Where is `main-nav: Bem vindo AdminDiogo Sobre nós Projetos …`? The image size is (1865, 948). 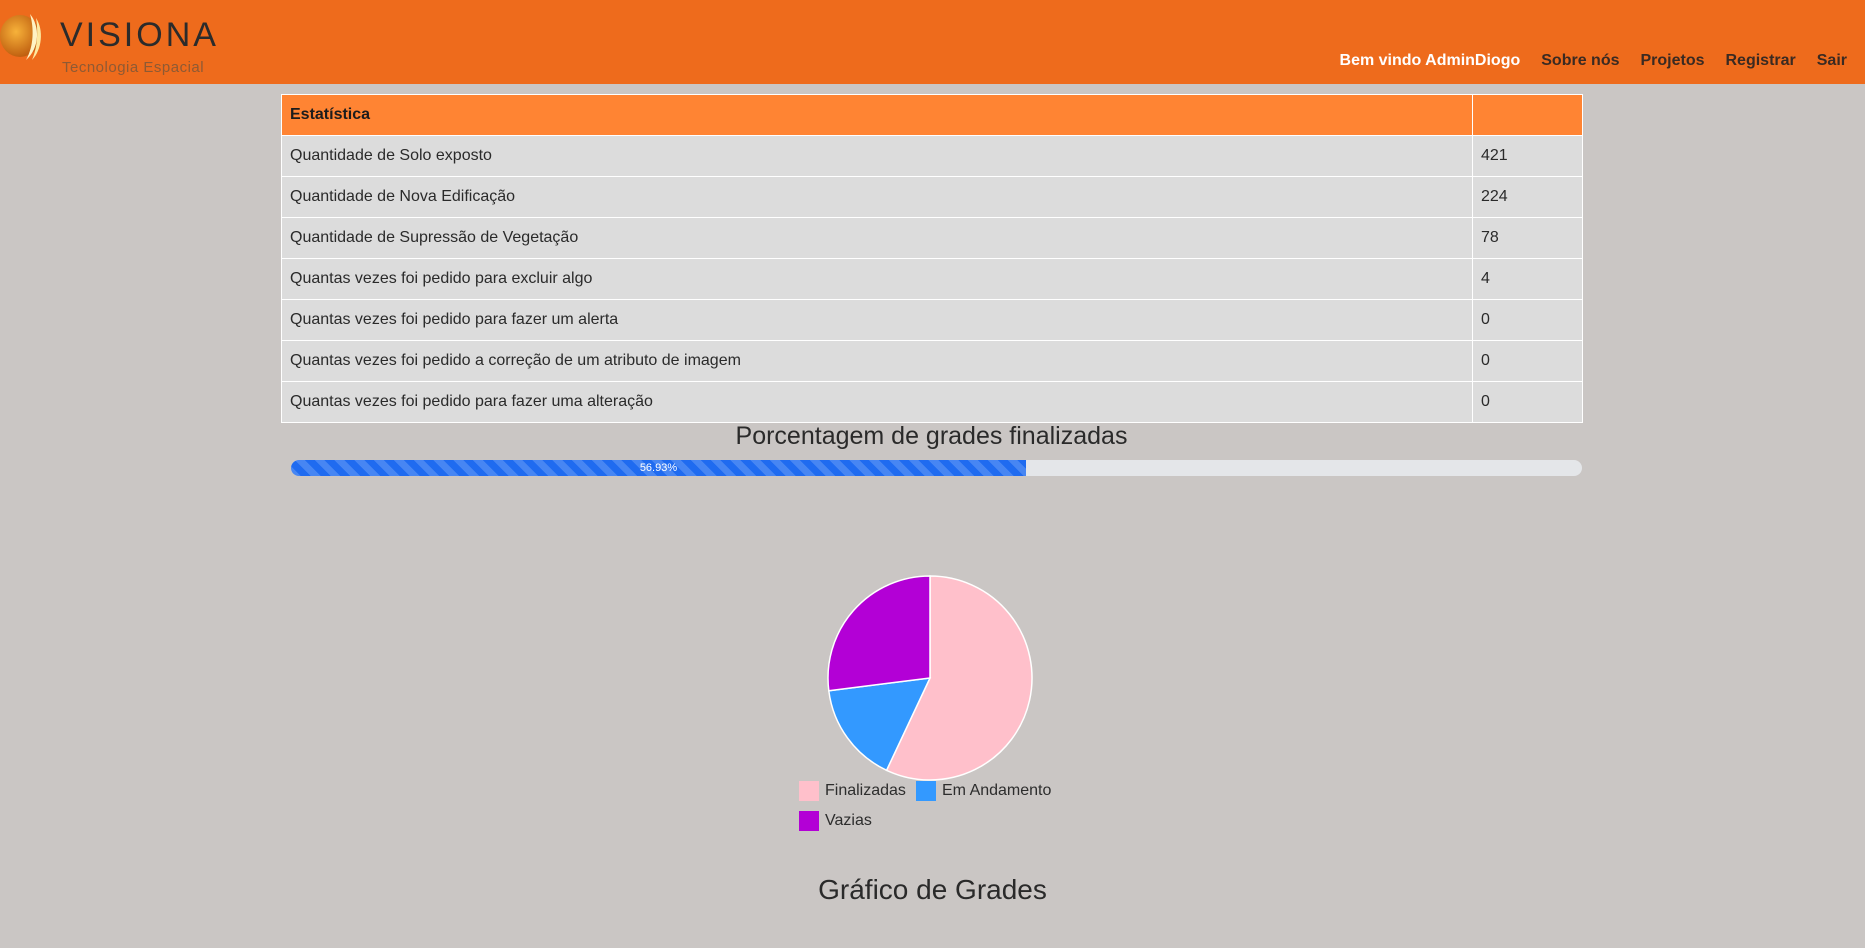
main-nav: Bem vindo AdminDiogo Sobre nós Projetos … is located at coordinates (1593, 61).